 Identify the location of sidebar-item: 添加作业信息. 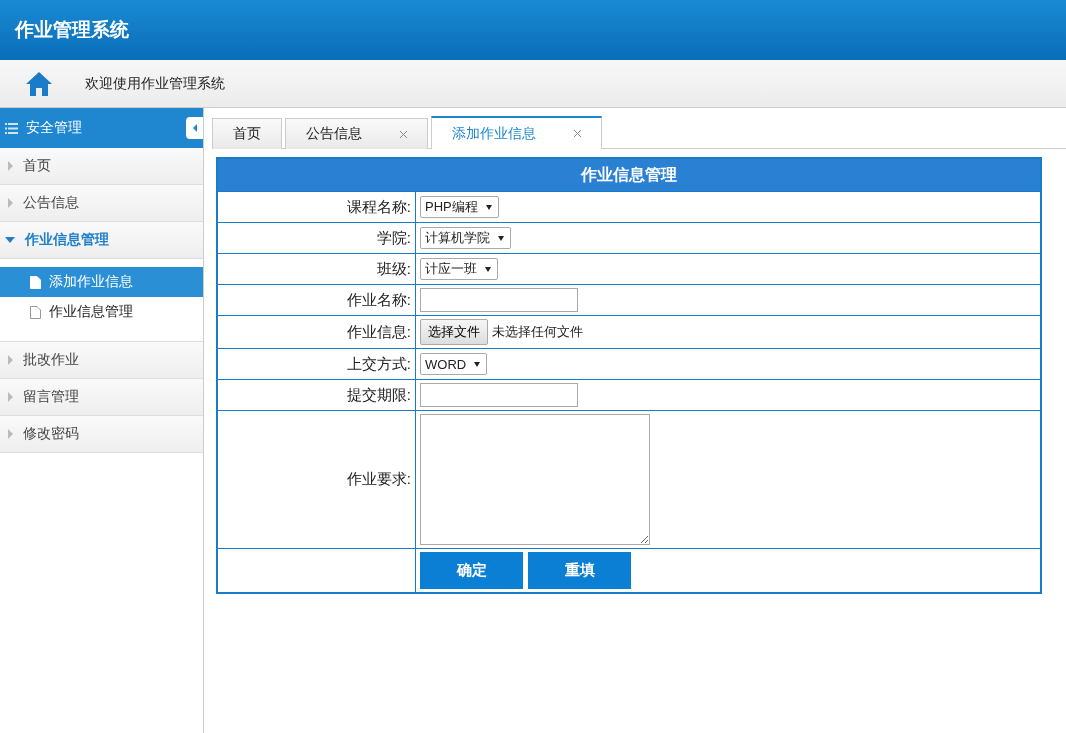
(101, 282).